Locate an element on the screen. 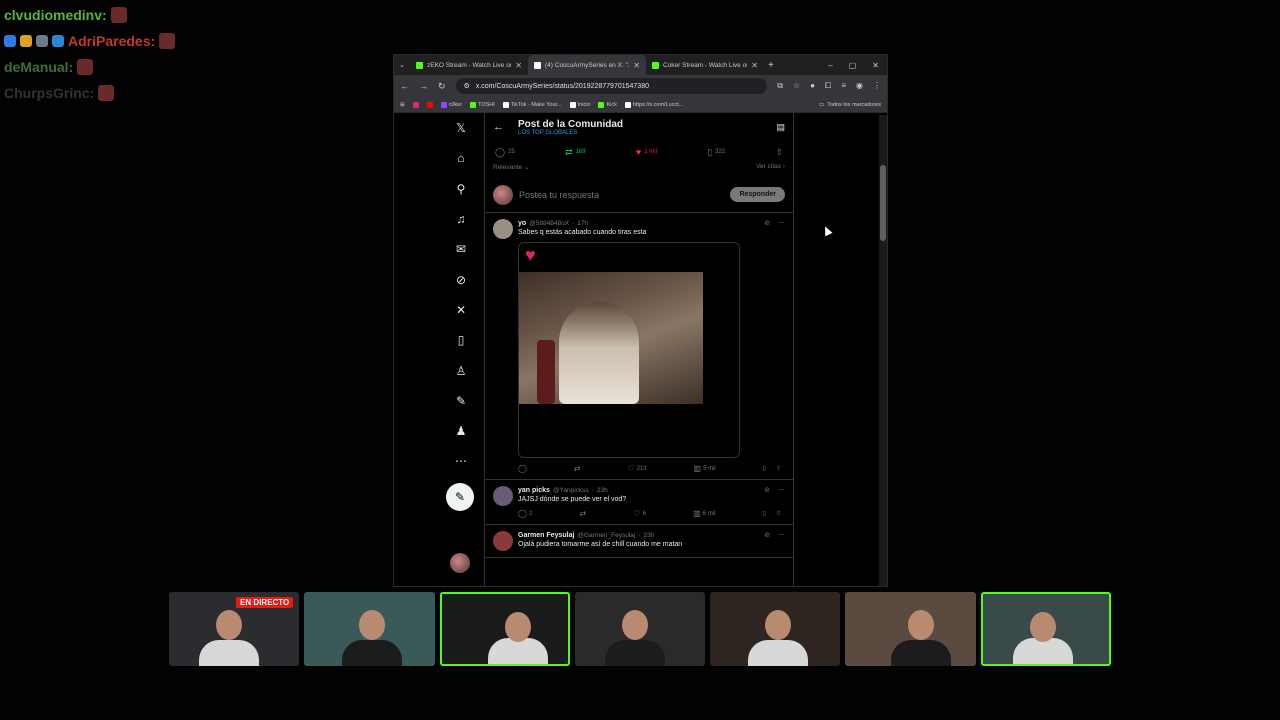  tab-search-icon: ⌄ is located at coordinates (402, 65).